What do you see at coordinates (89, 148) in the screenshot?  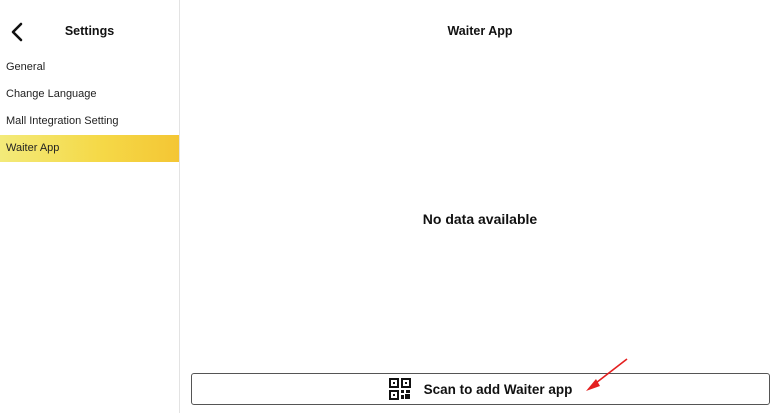 I see `sidebar-item-waiter-app: Waiter App` at bounding box center [89, 148].